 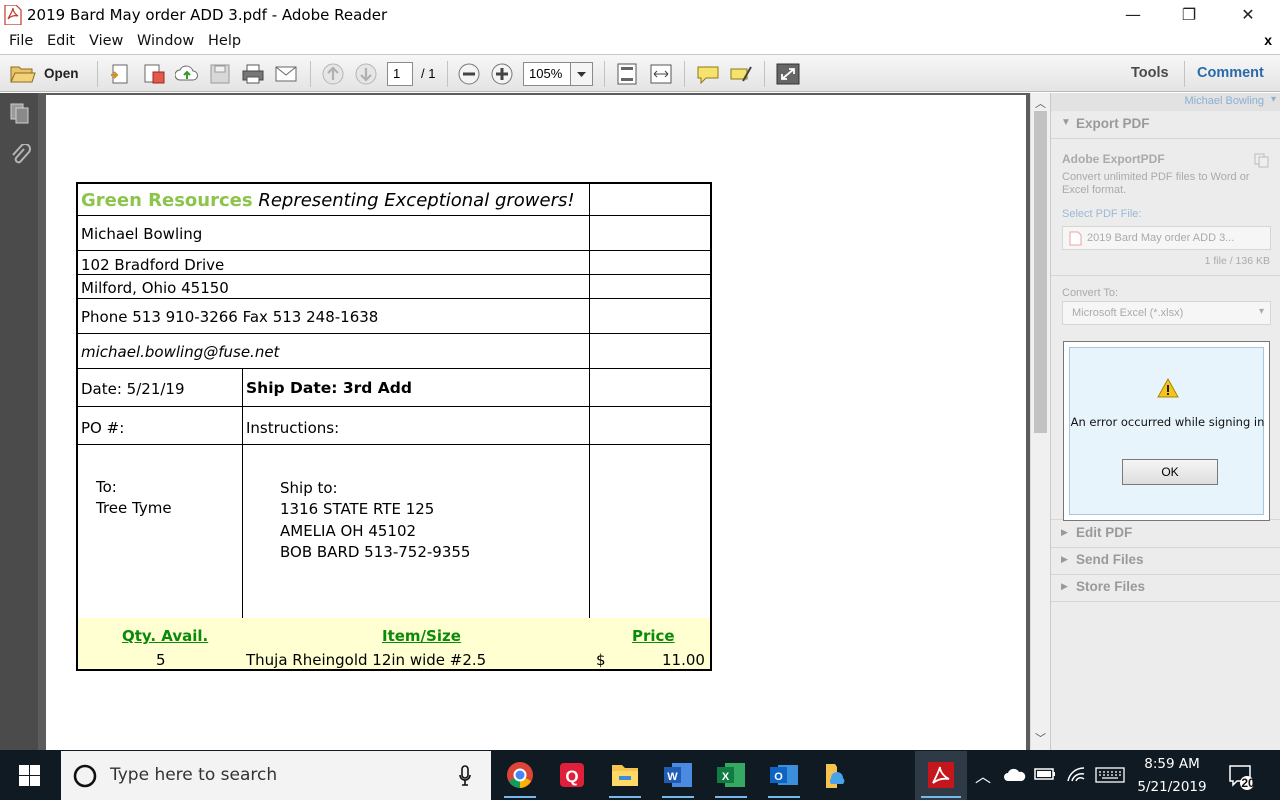 What do you see at coordinates (20, 155) in the screenshot?
I see `attachments-icon` at bounding box center [20, 155].